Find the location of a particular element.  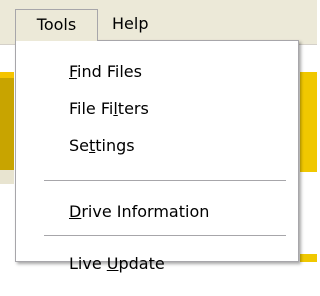

menu-item-live-update: Live Update is located at coordinates (157, 264).